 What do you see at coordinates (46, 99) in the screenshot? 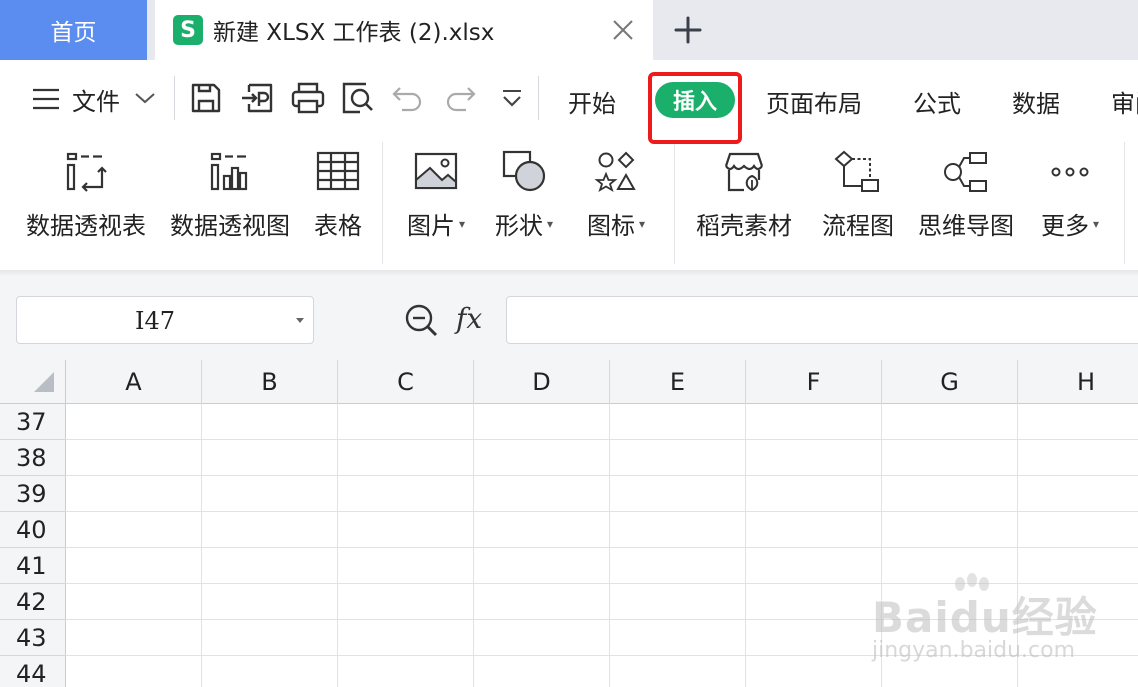
I see `hamburger-icon` at bounding box center [46, 99].